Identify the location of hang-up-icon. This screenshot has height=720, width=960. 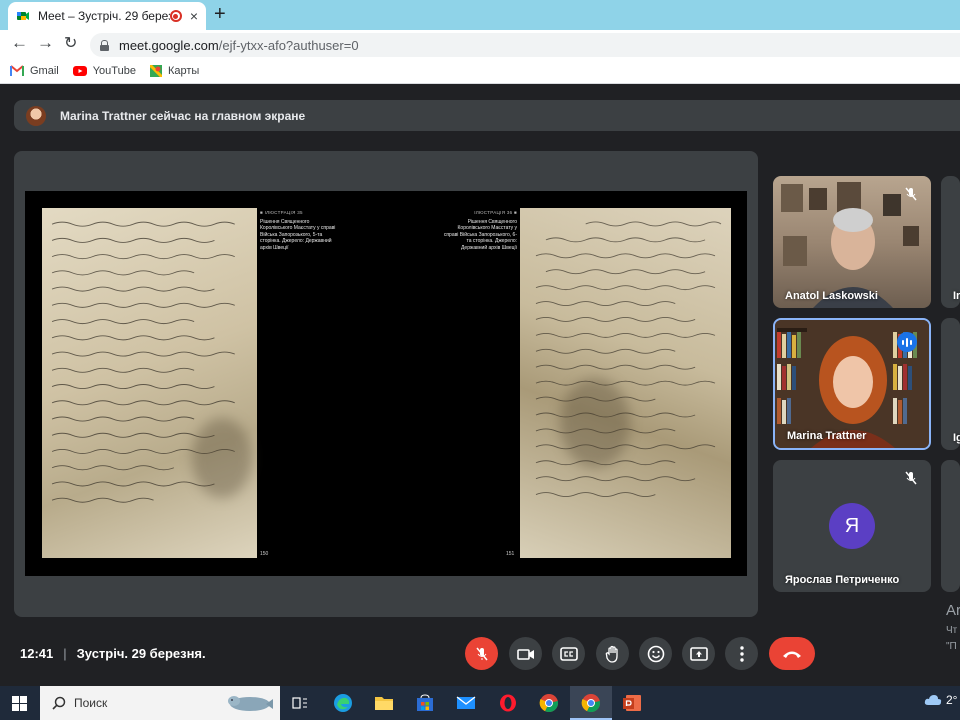
(792, 654).